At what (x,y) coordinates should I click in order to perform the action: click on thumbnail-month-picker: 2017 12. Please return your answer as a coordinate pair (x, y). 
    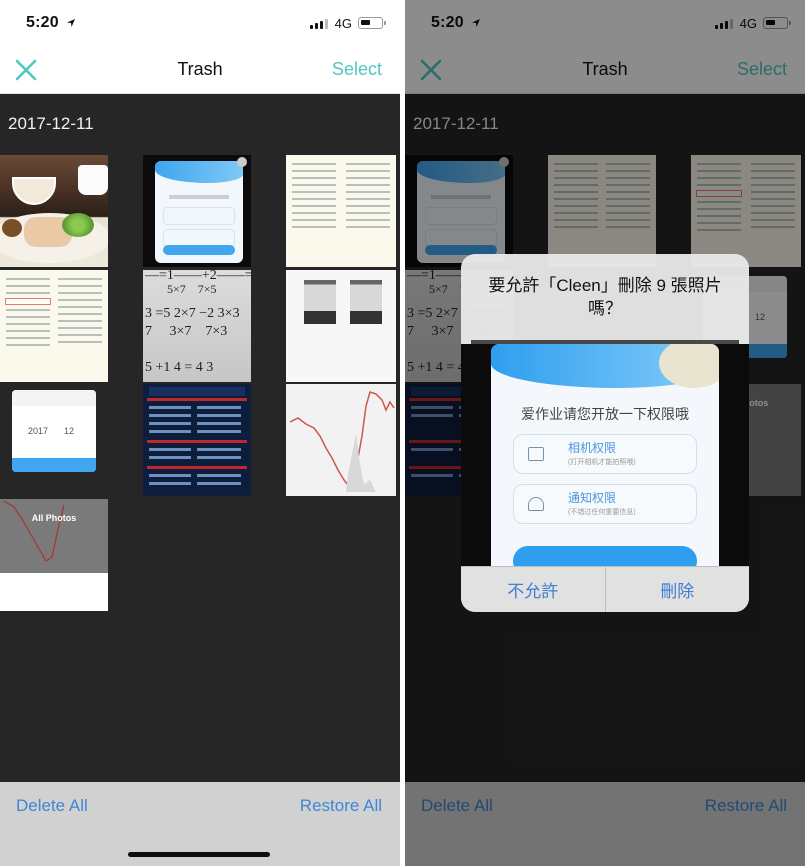
    Looking at the image, I should click on (54, 440).